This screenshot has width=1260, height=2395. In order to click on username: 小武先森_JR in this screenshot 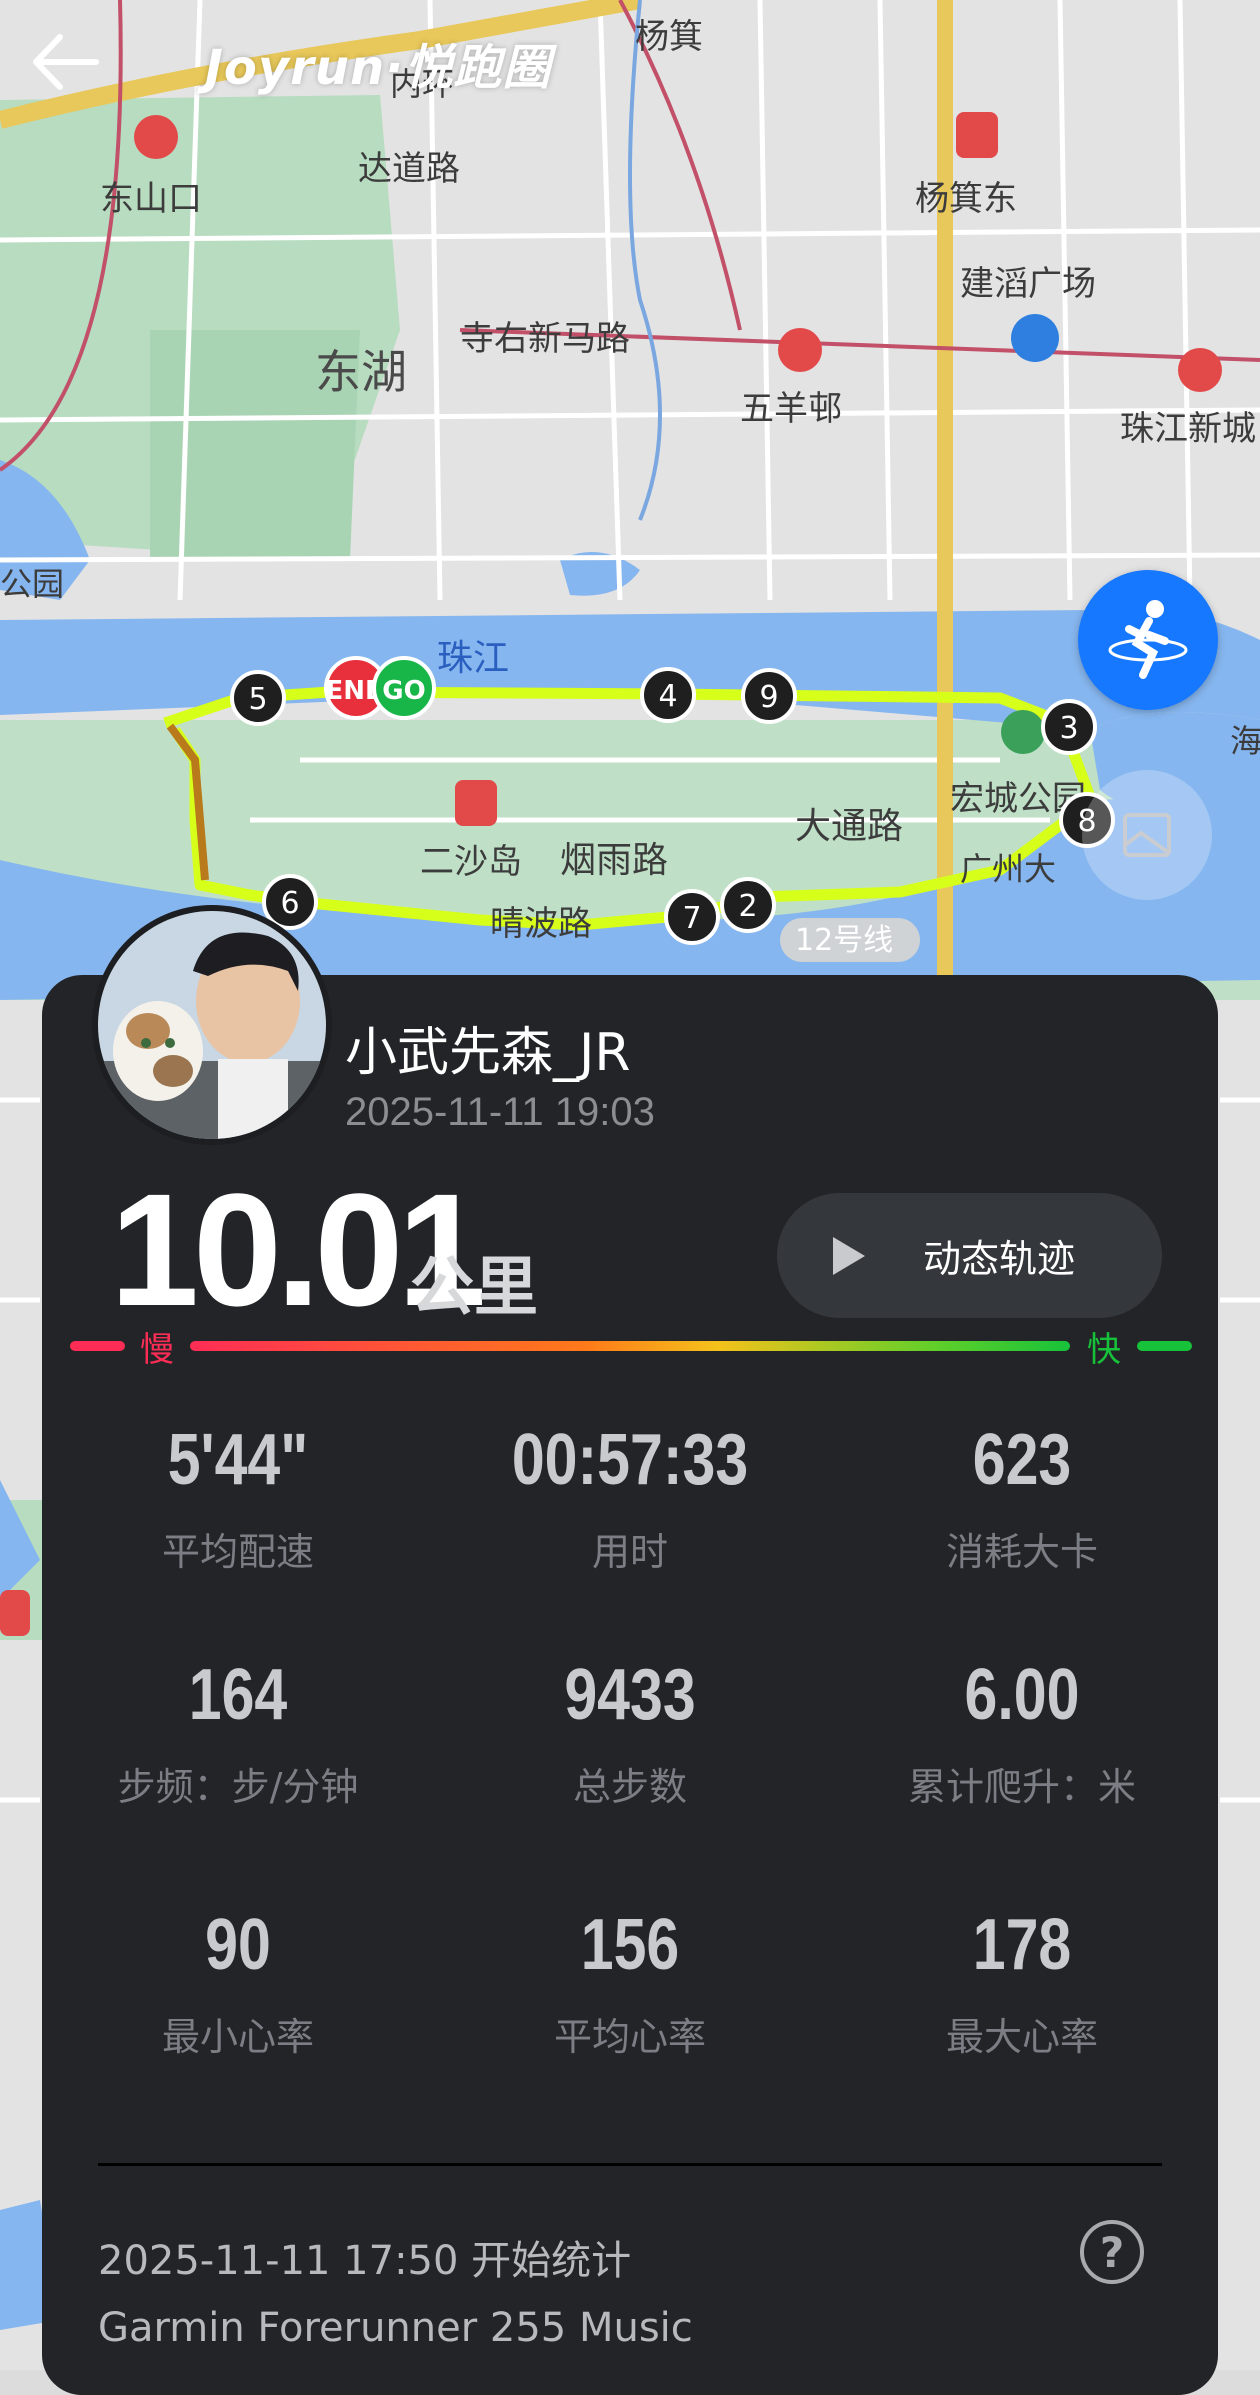, I will do `click(488, 1053)`.